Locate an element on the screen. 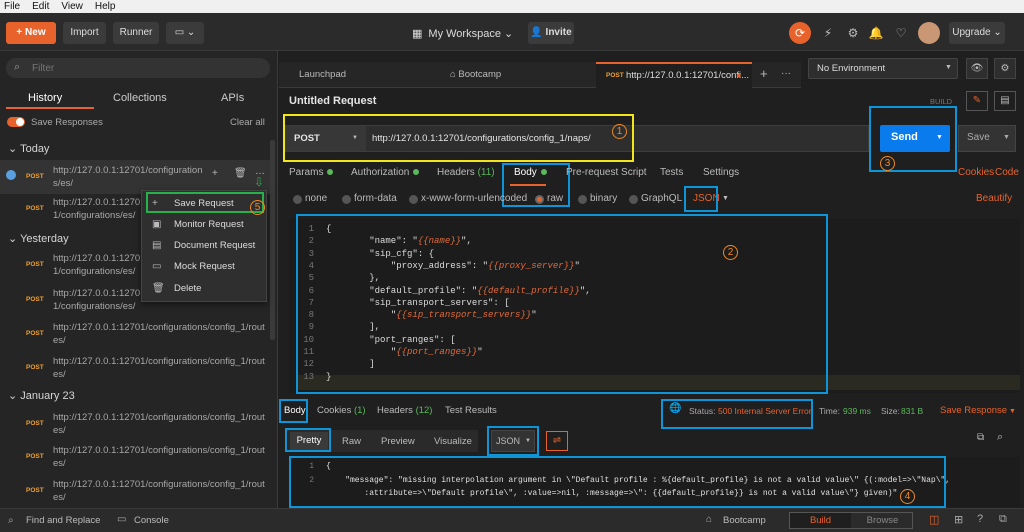  radio-binary is located at coordinates (582, 199).